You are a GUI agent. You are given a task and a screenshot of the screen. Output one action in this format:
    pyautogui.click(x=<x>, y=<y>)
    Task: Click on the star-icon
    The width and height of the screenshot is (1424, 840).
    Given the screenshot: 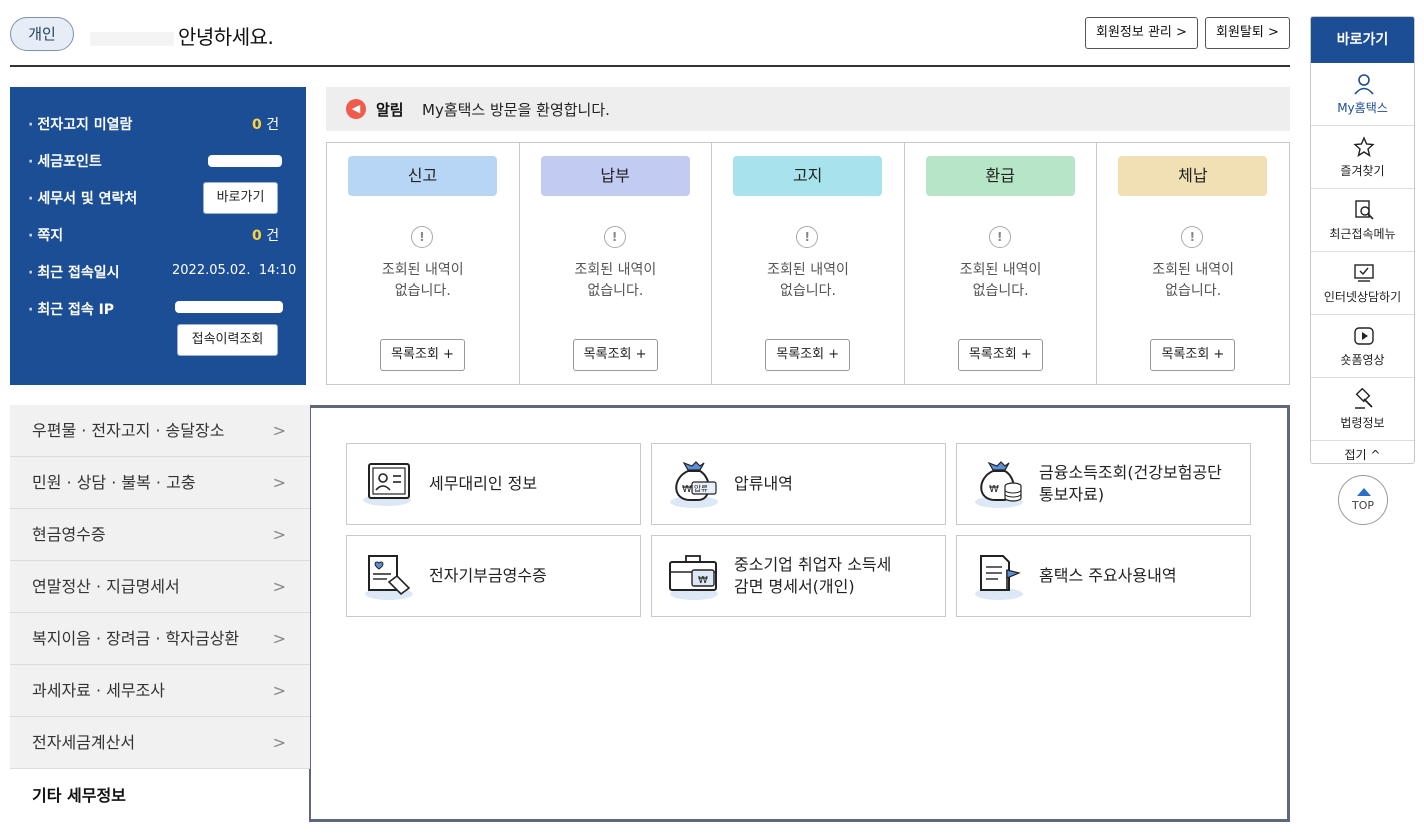 What is the action you would take?
    pyautogui.click(x=1364, y=147)
    